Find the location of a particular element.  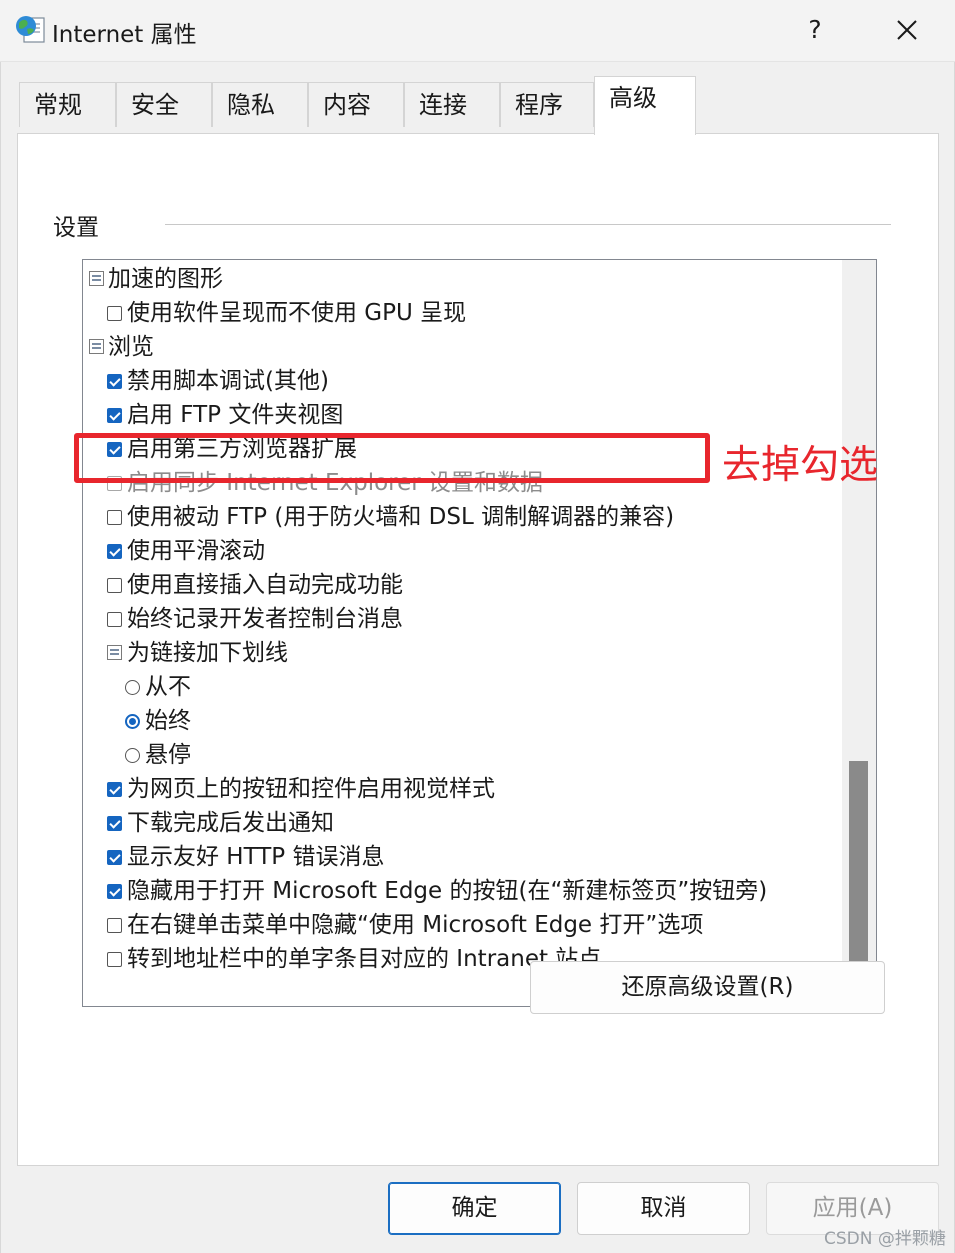

settings-checkbox-option: 下载完成后发出通知 is located at coordinates (460, 823).